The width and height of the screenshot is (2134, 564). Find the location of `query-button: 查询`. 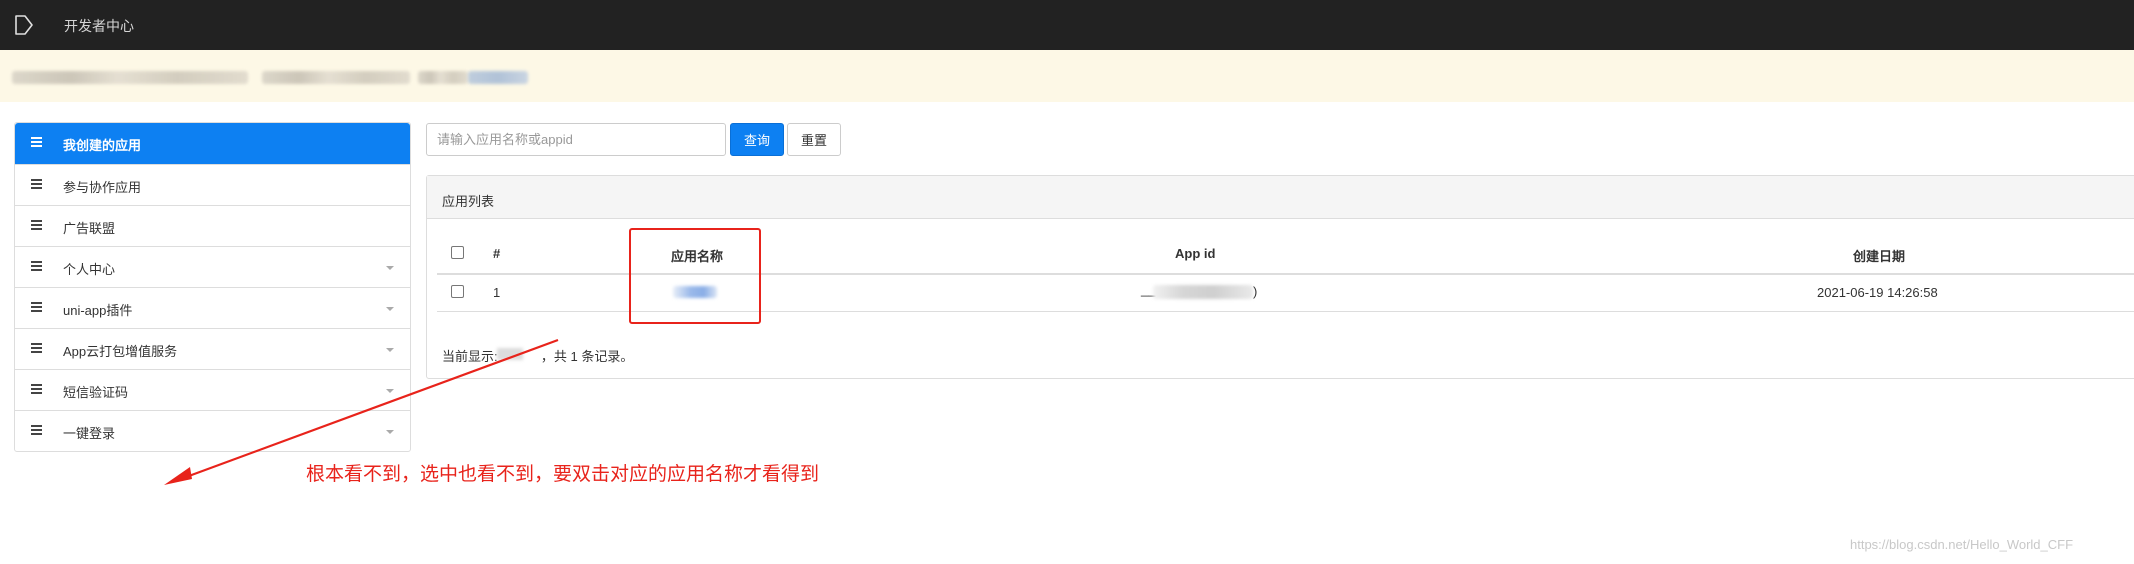

query-button: 查询 is located at coordinates (757, 139).